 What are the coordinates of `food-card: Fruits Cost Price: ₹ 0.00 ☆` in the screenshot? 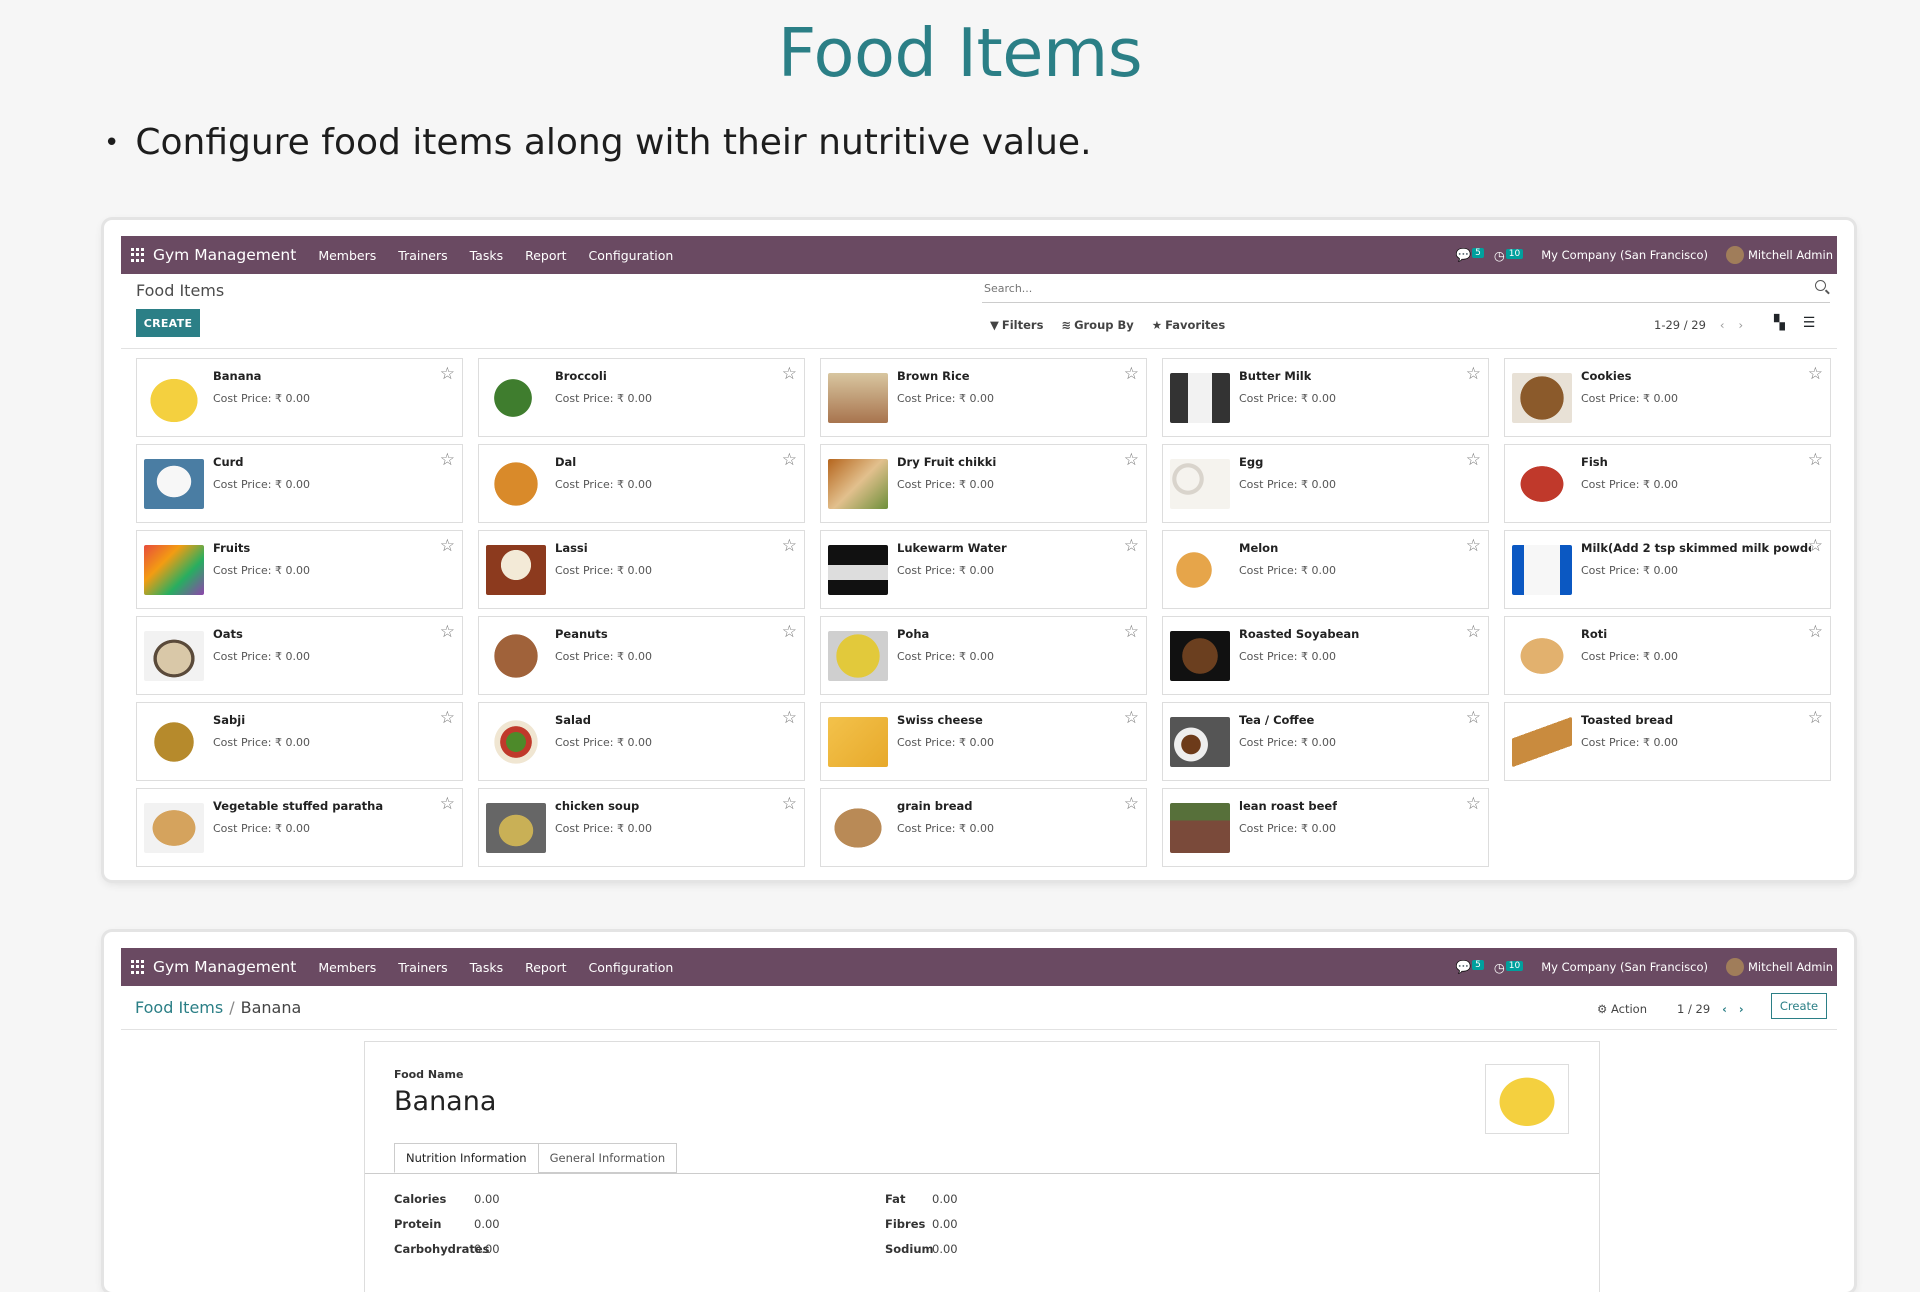 It's located at (299, 569).